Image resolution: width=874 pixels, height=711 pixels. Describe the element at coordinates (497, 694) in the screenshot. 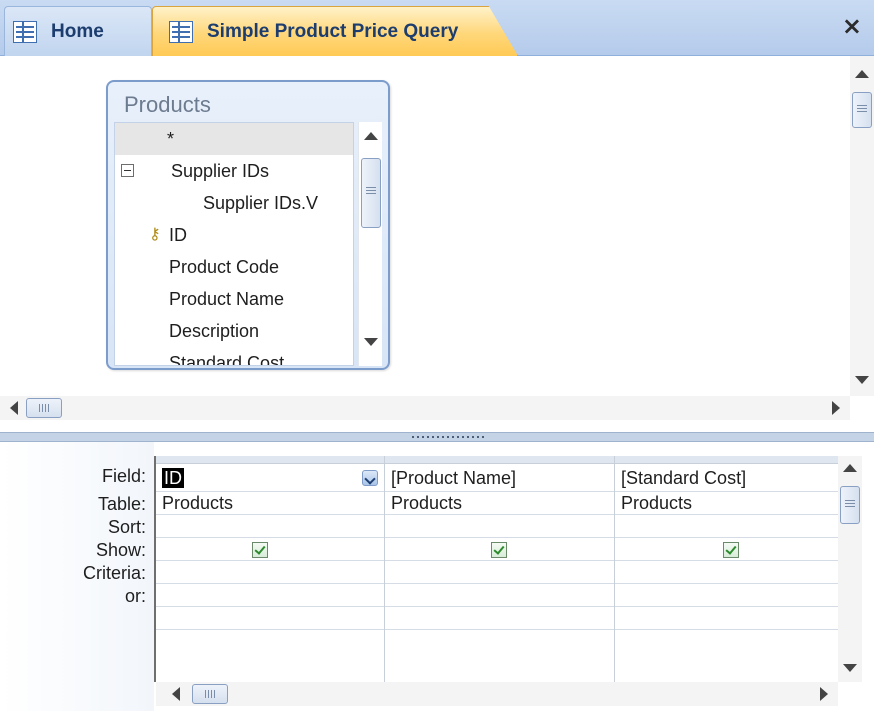

I see `grid-horizontal-scrollbar` at that location.